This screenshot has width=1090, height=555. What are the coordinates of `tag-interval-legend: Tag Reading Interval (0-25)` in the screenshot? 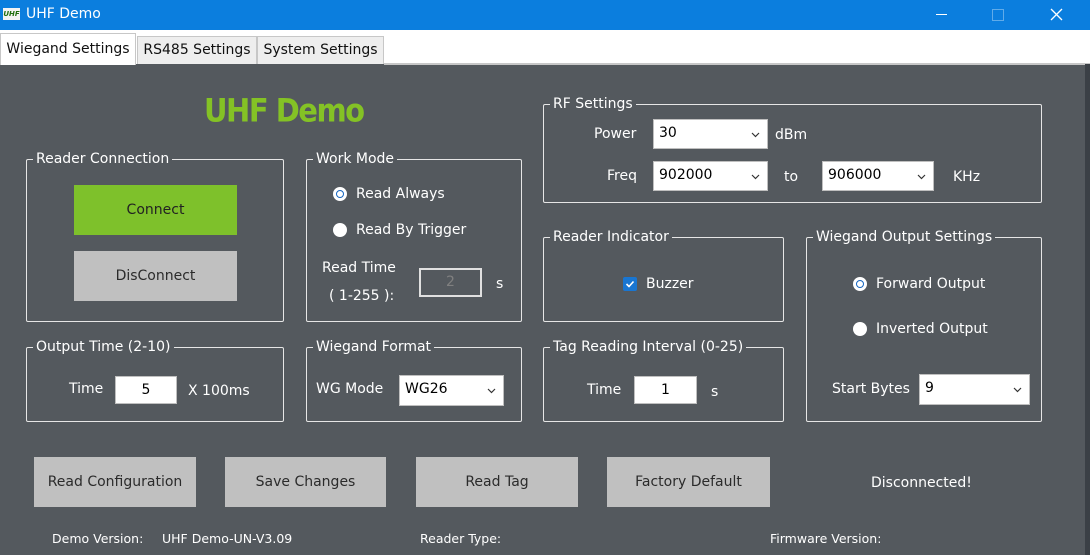 It's located at (648, 347).